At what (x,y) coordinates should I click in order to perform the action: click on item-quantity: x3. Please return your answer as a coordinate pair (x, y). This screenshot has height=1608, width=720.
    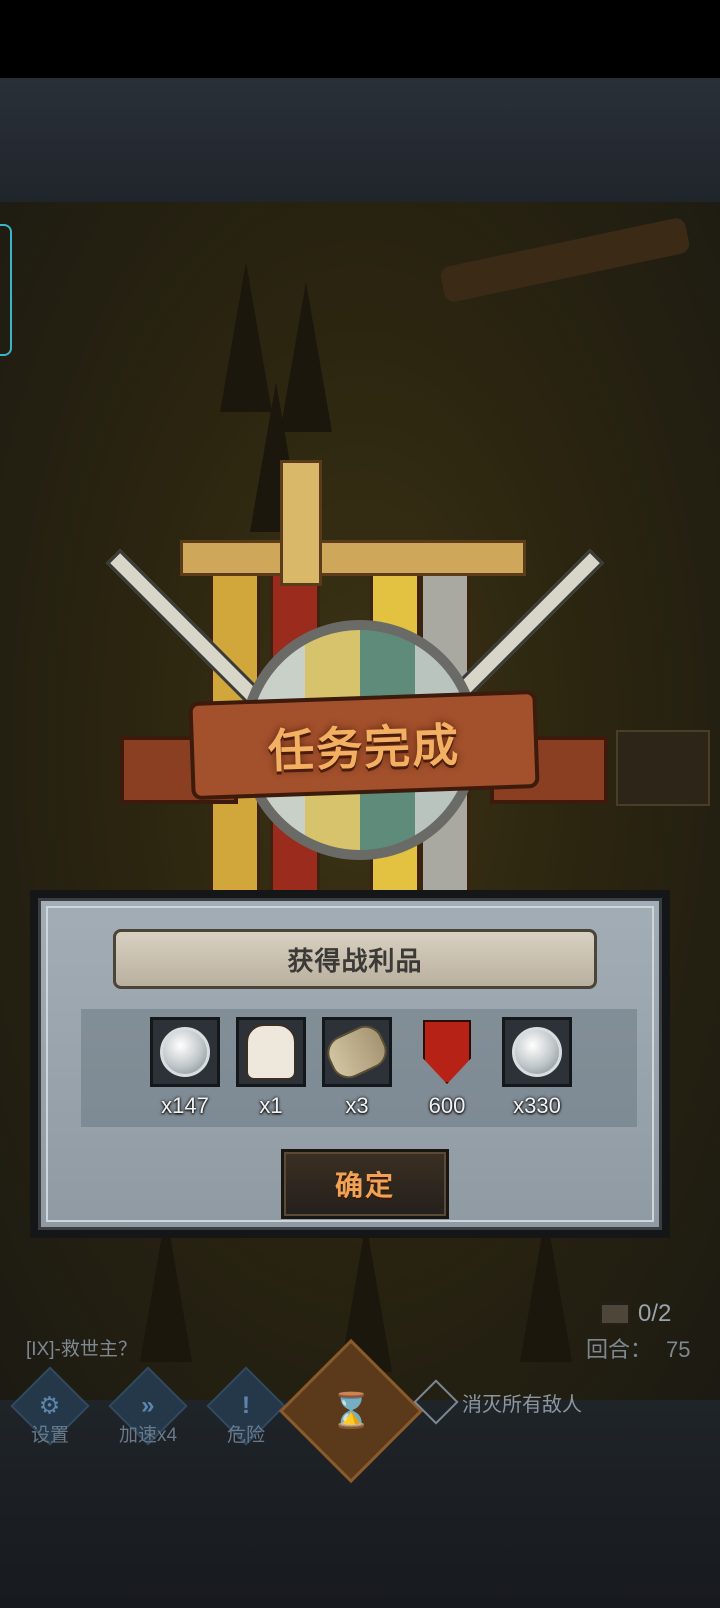
    Looking at the image, I should click on (357, 1105).